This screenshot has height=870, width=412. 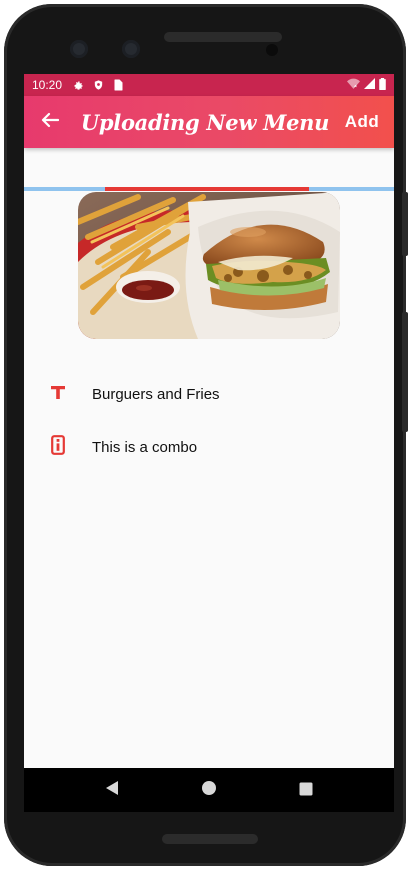 I want to click on gear-icon, so click(x=78, y=85).